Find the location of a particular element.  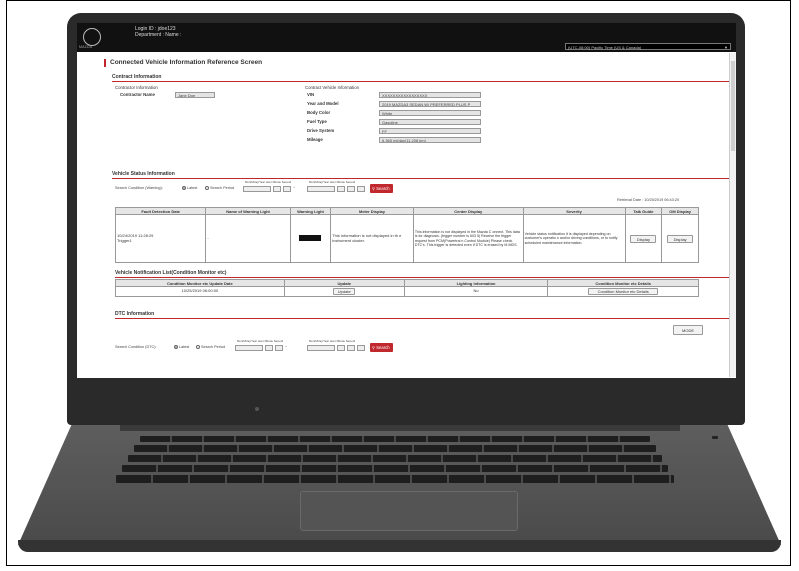

start-minute-input is located at coordinates (287, 189).